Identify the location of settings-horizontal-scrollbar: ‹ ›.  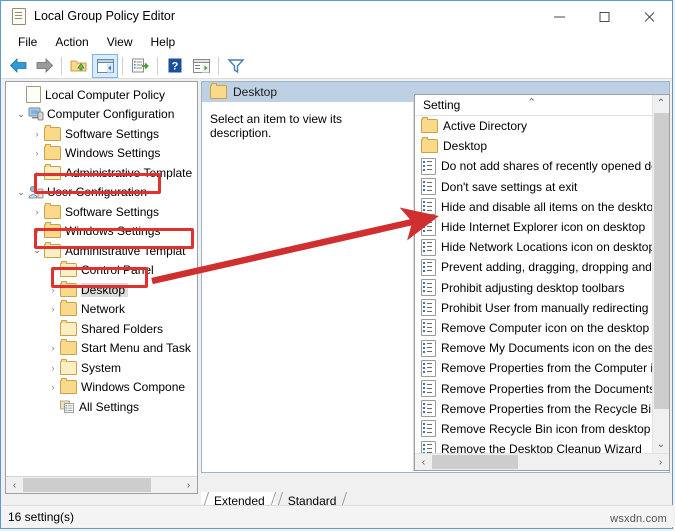
(542, 461).